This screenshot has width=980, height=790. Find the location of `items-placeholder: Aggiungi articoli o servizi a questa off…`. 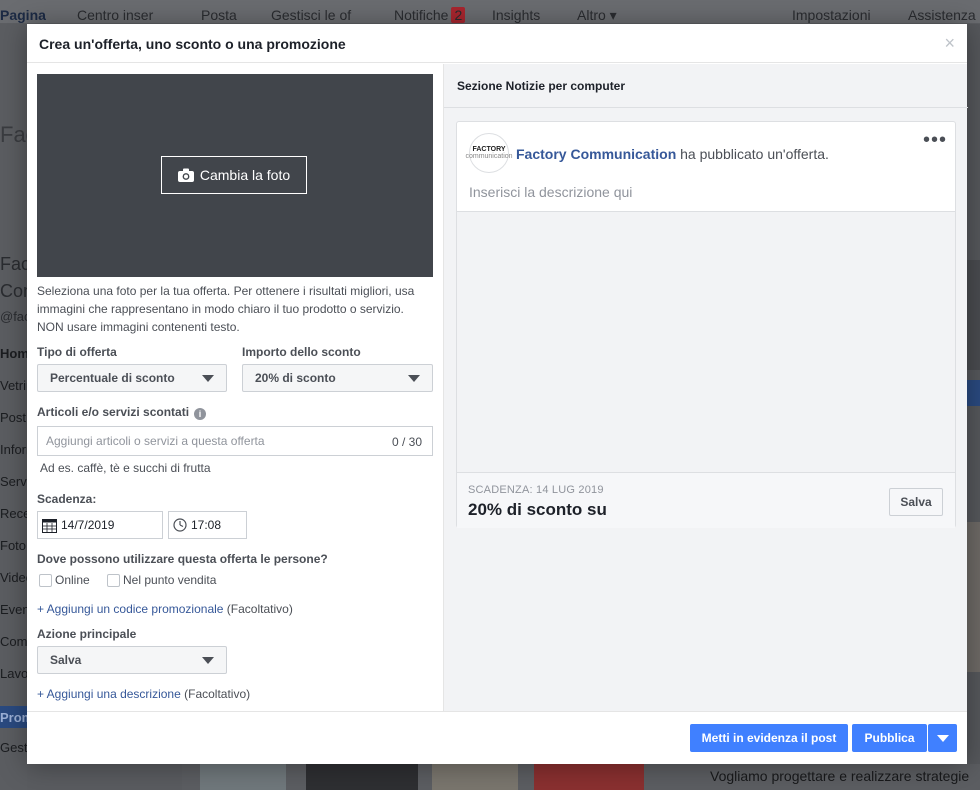

items-placeholder: Aggiungi articoli o servizi a questa off… is located at coordinates (155, 441).